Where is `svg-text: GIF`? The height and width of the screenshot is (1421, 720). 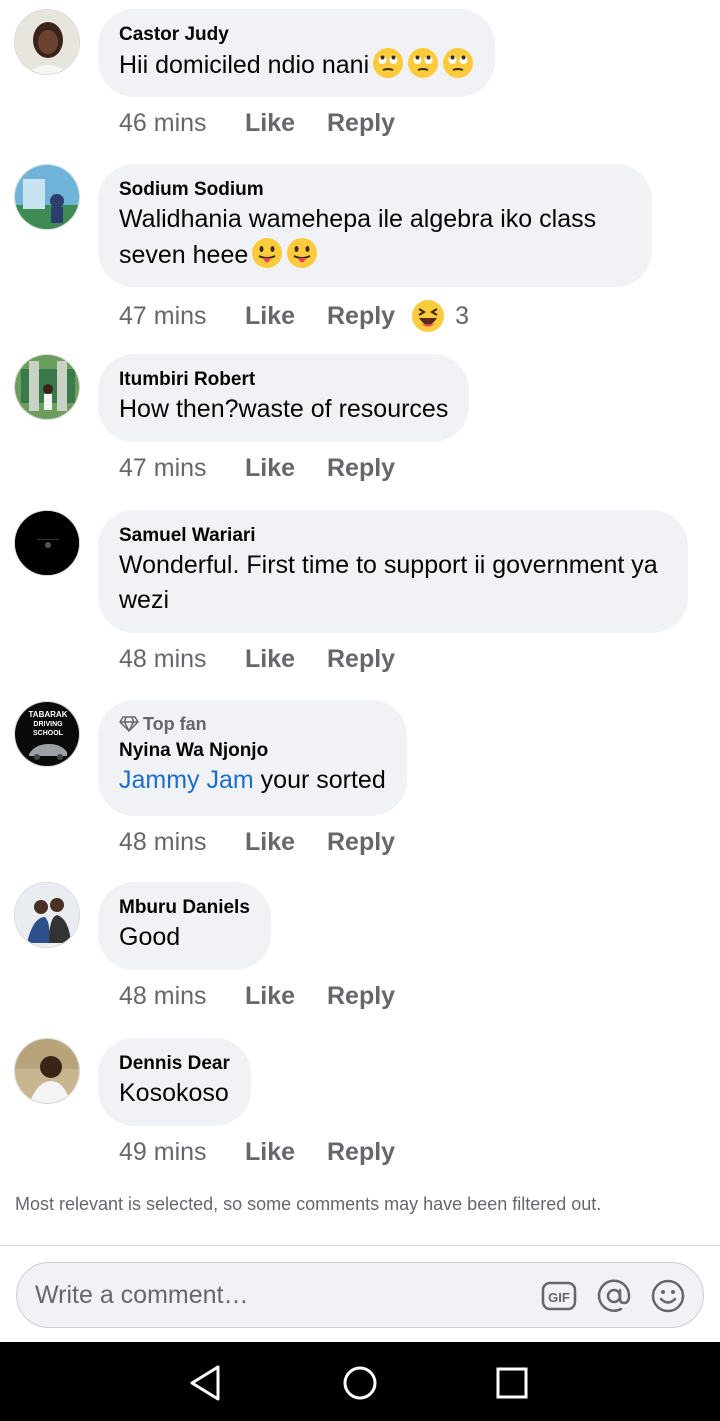 svg-text: GIF is located at coordinates (559, 1297).